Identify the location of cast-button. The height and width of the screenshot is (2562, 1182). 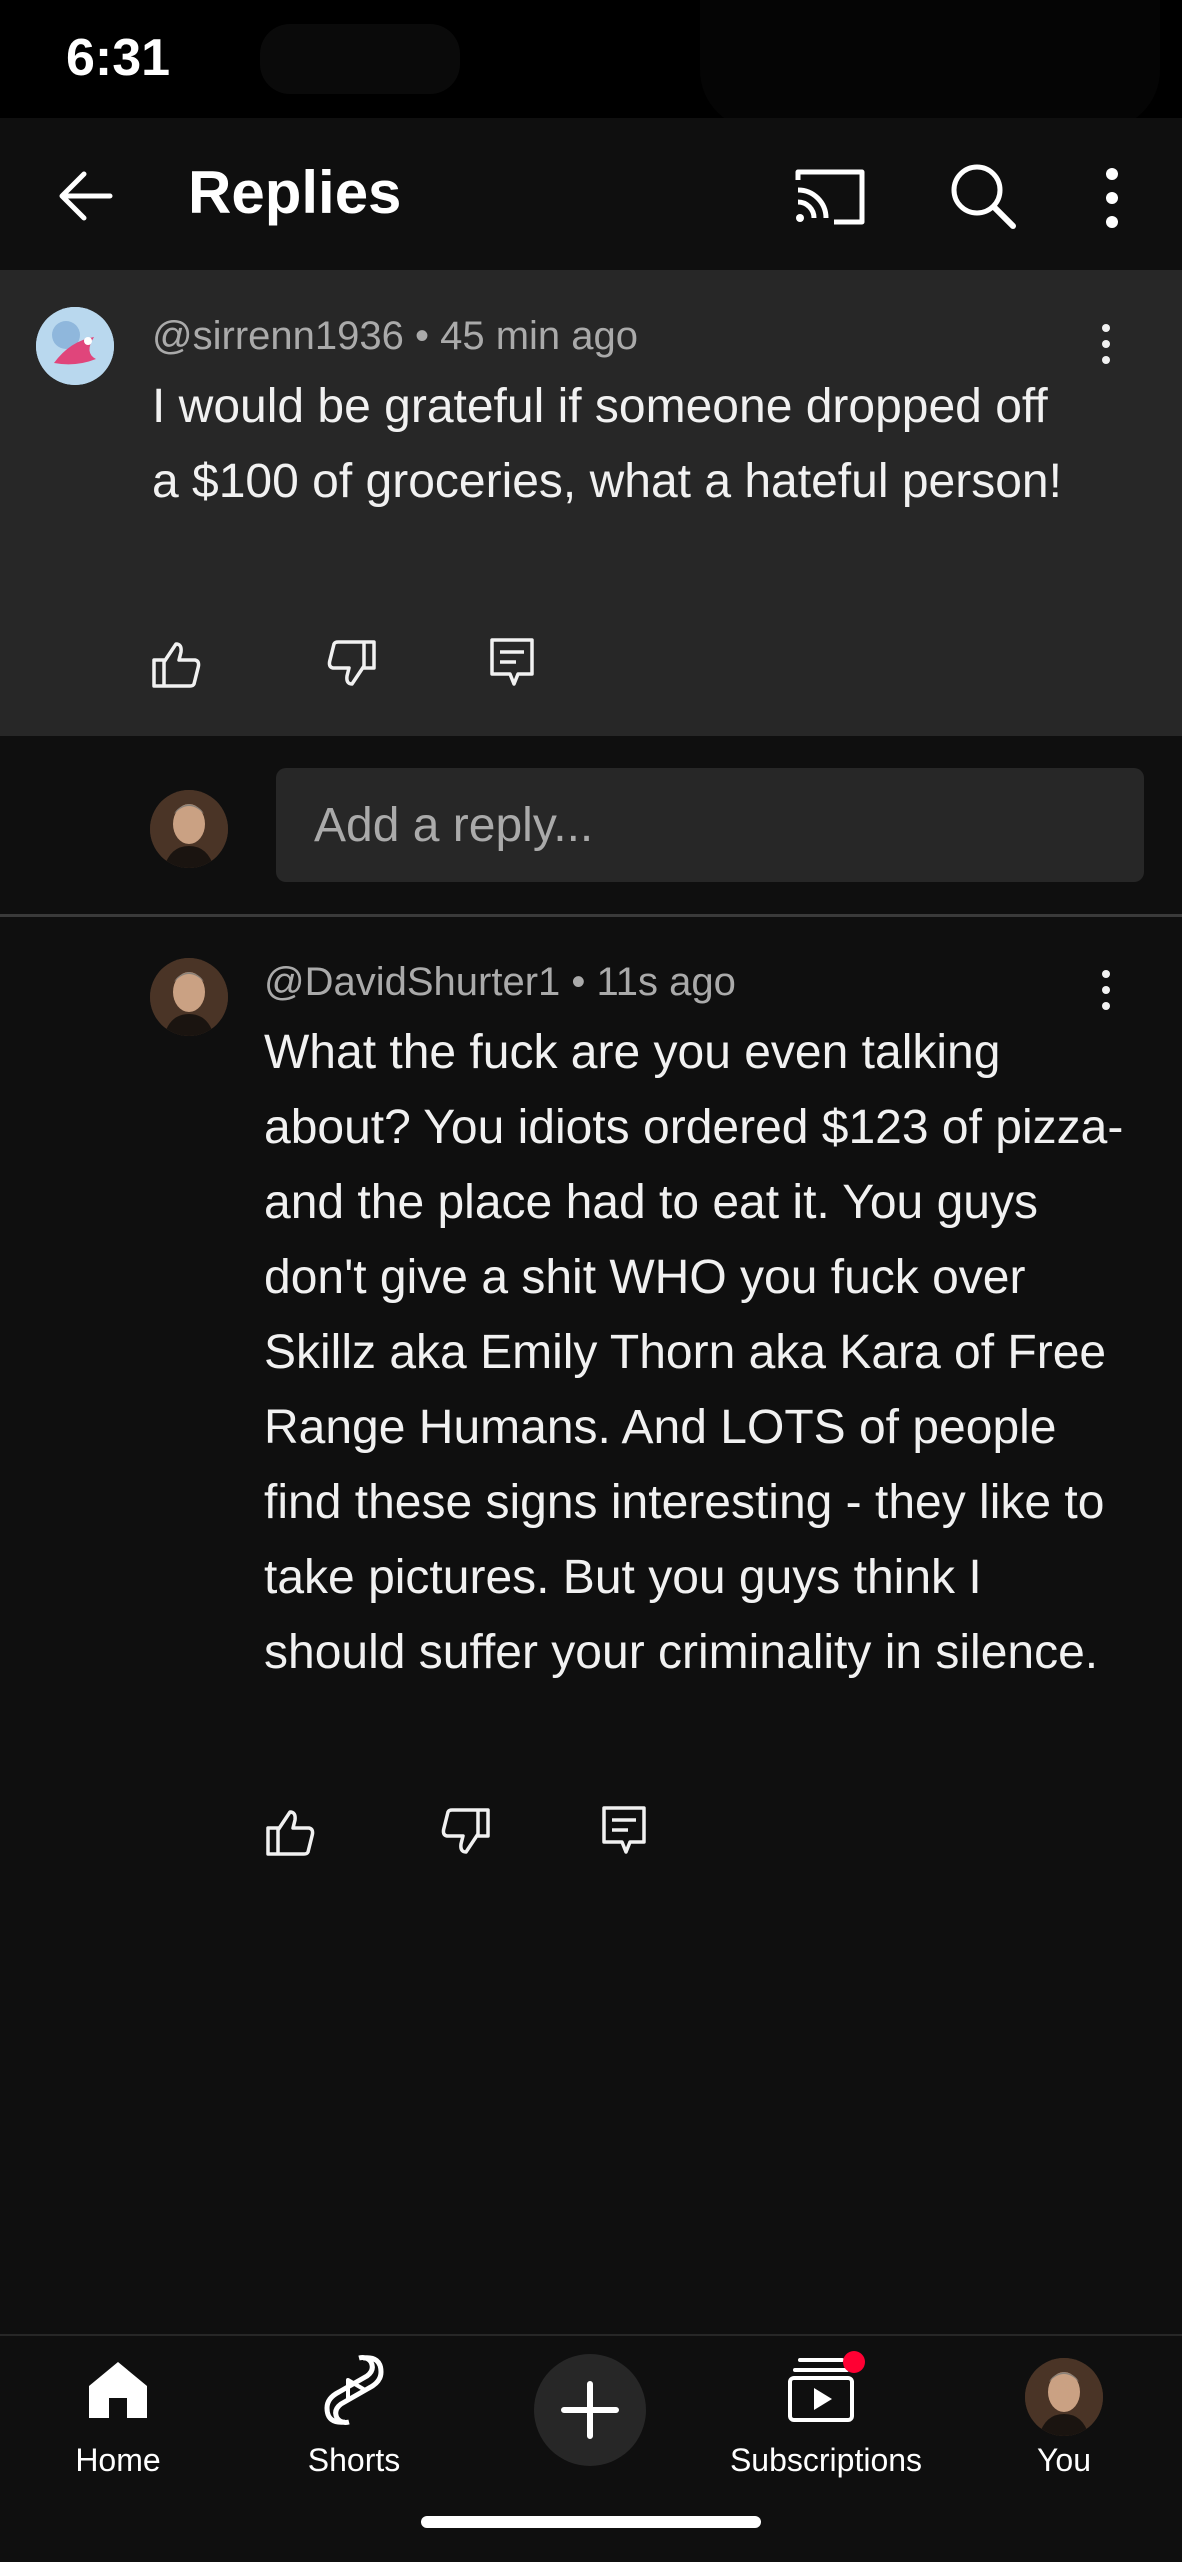
(830, 196).